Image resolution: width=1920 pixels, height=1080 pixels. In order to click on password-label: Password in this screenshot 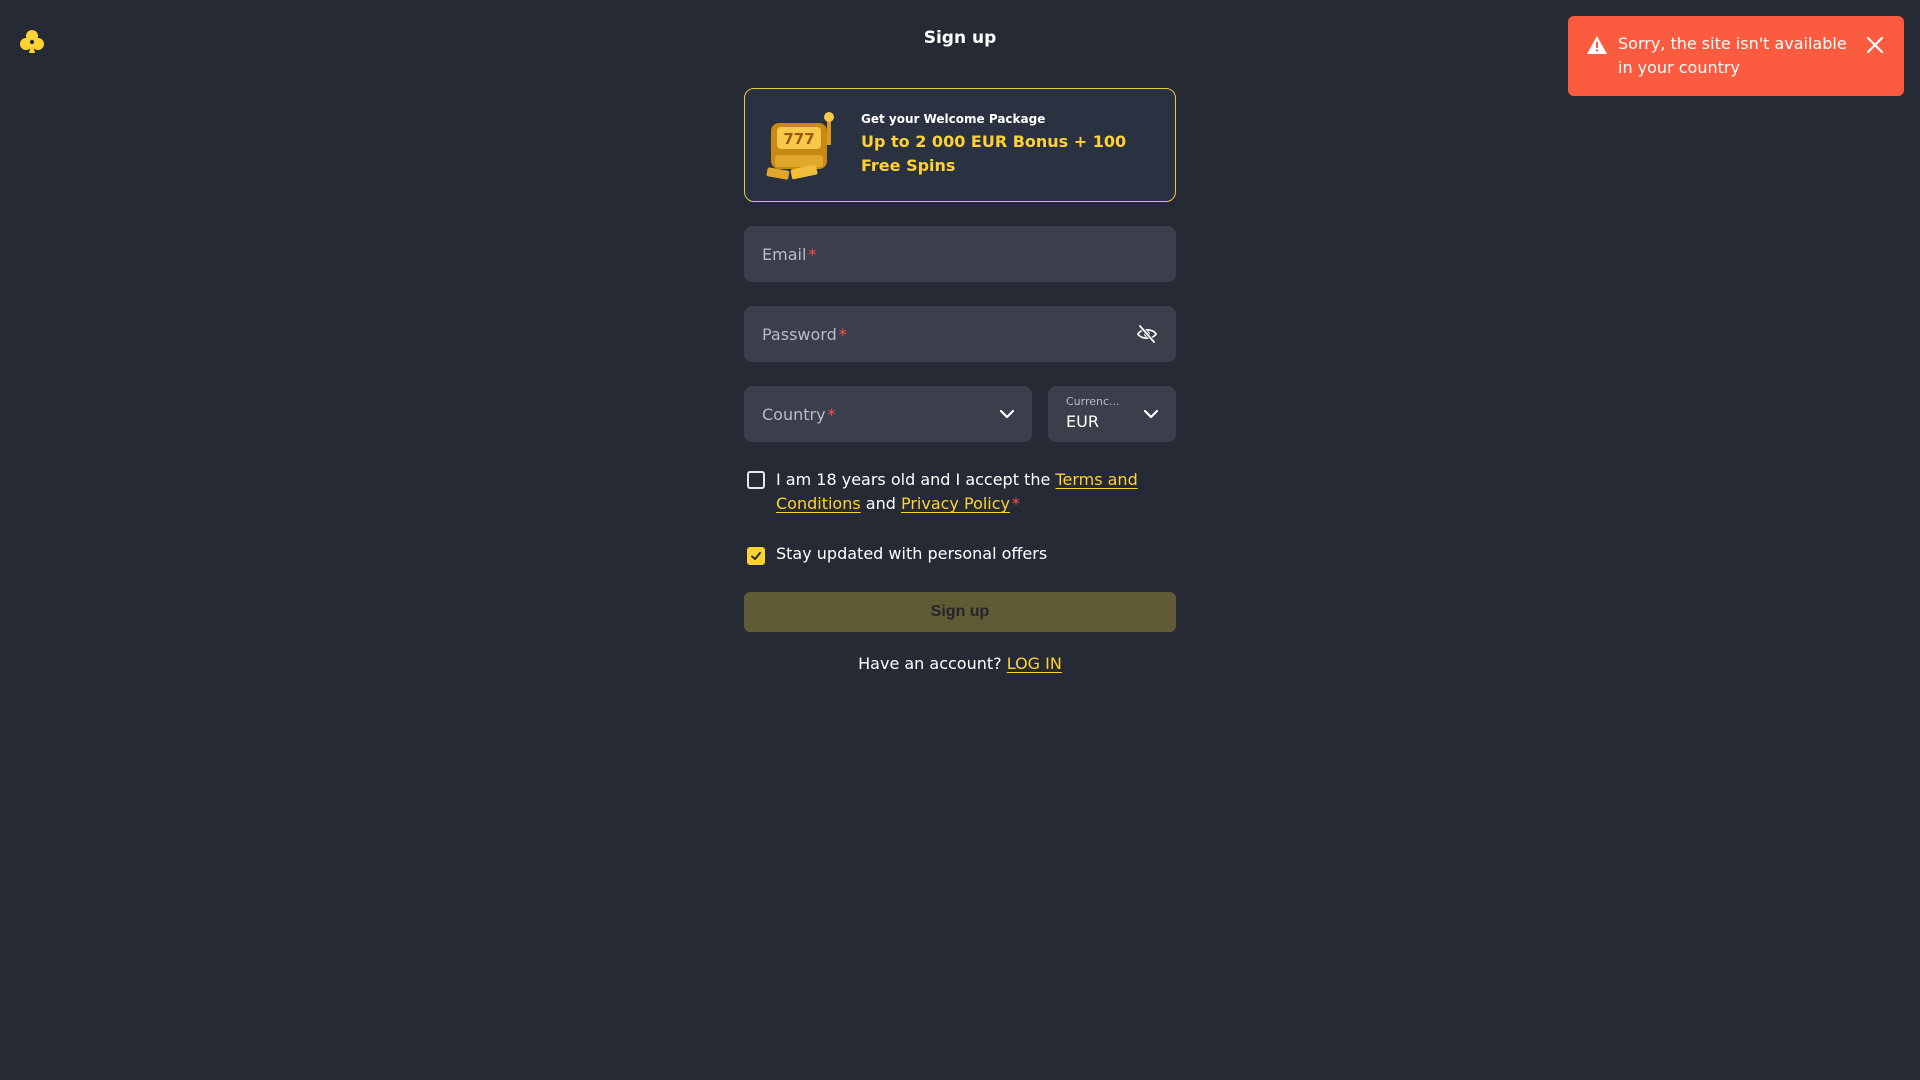, I will do `click(799, 334)`.